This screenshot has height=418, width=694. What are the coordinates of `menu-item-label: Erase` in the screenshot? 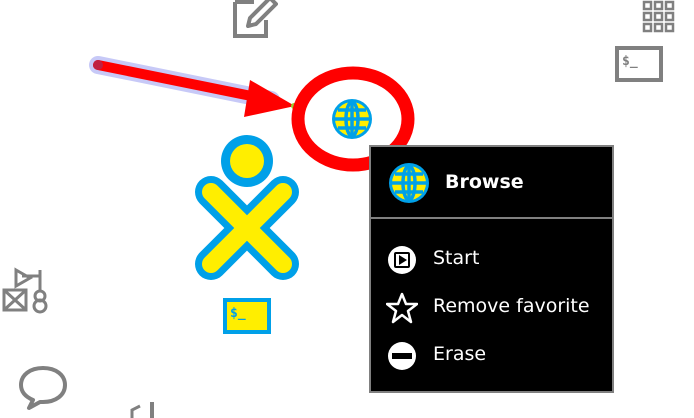 It's located at (460, 354).